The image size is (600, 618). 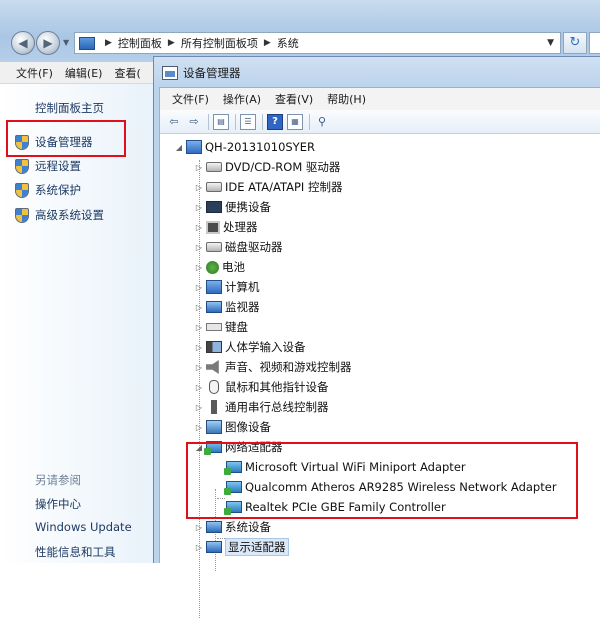 I want to click on tree-node-label: 键盘, so click(x=236, y=327).